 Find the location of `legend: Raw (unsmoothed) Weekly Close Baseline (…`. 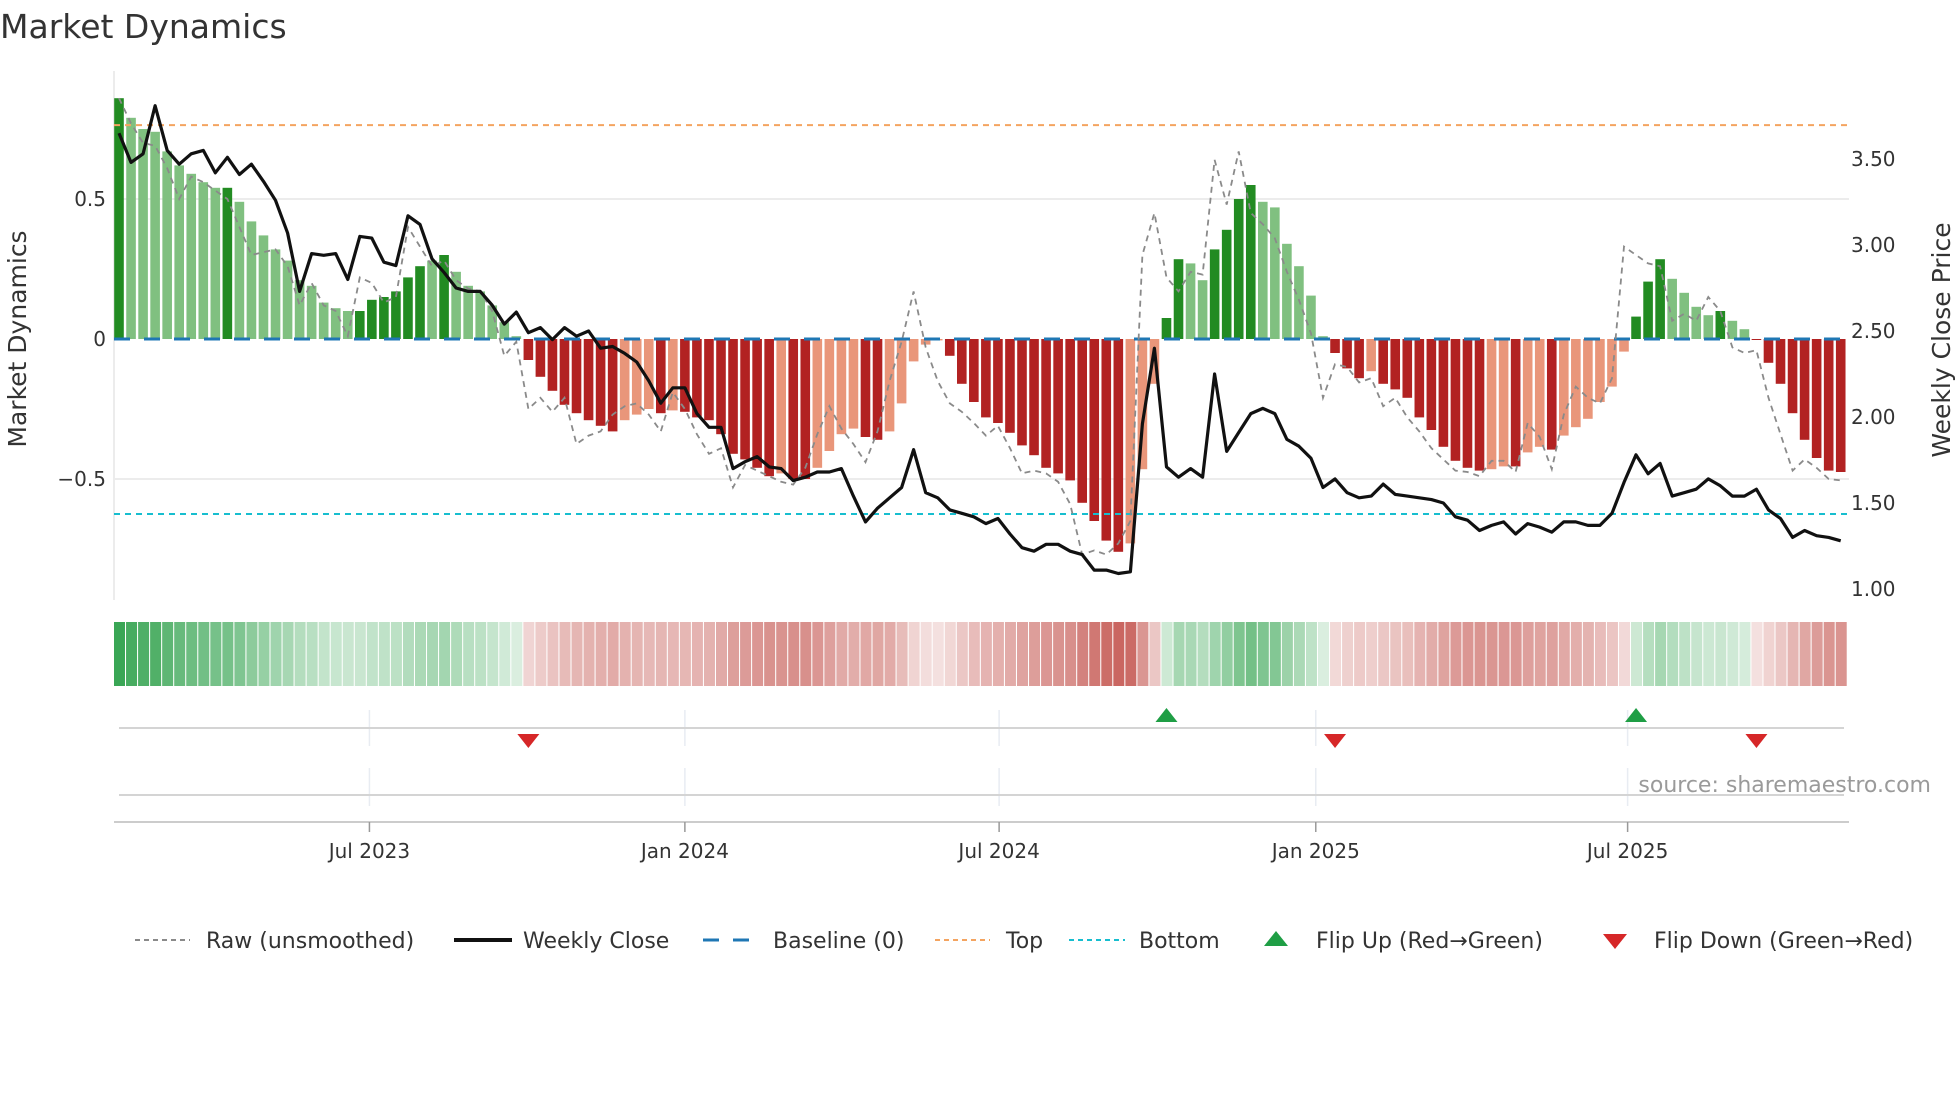

legend: Raw (unsmoothed) Weekly Close Baseline (… is located at coordinates (1024, 941).